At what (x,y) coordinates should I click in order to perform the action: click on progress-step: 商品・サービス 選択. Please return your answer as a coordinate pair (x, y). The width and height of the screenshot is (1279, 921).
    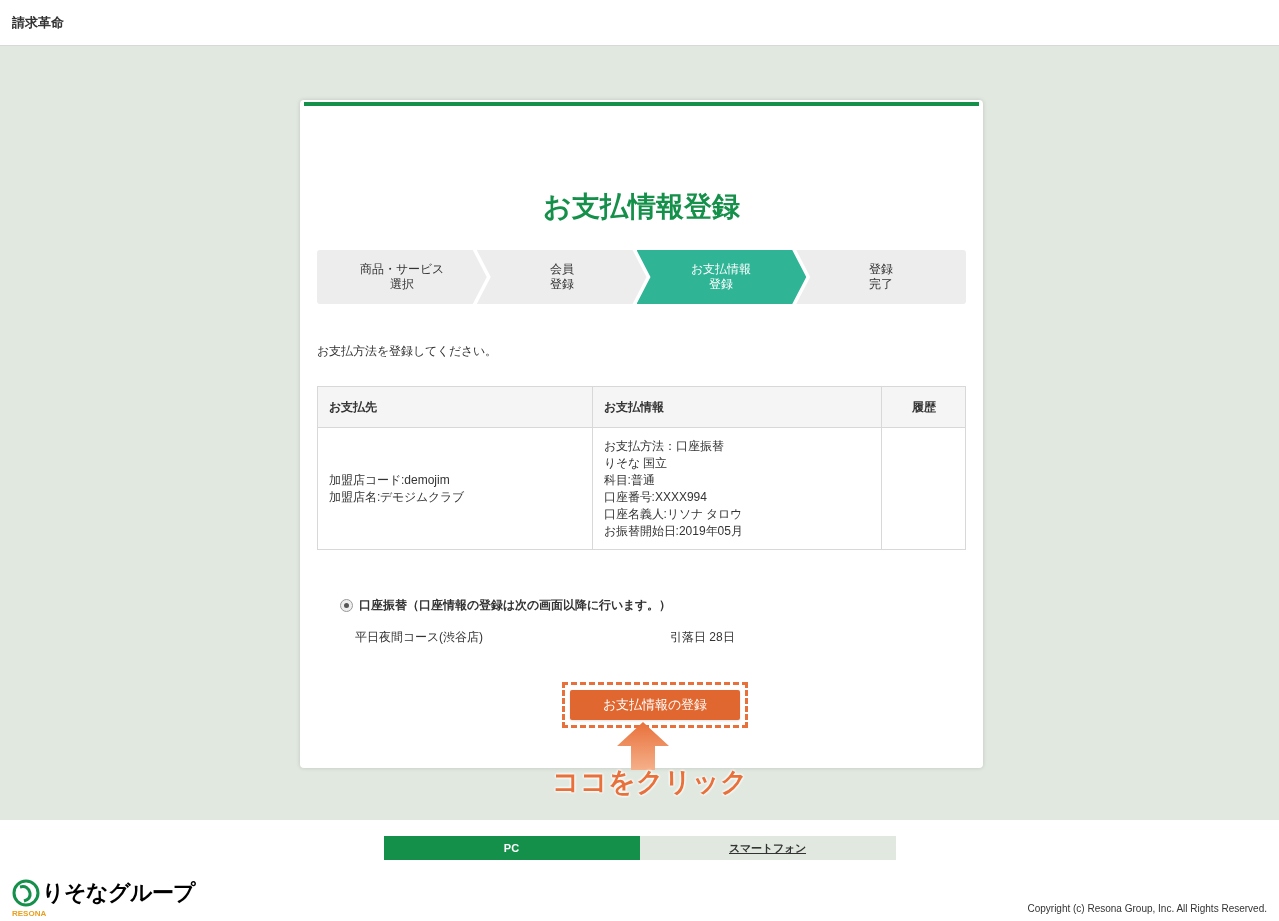
    Looking at the image, I should click on (402, 277).